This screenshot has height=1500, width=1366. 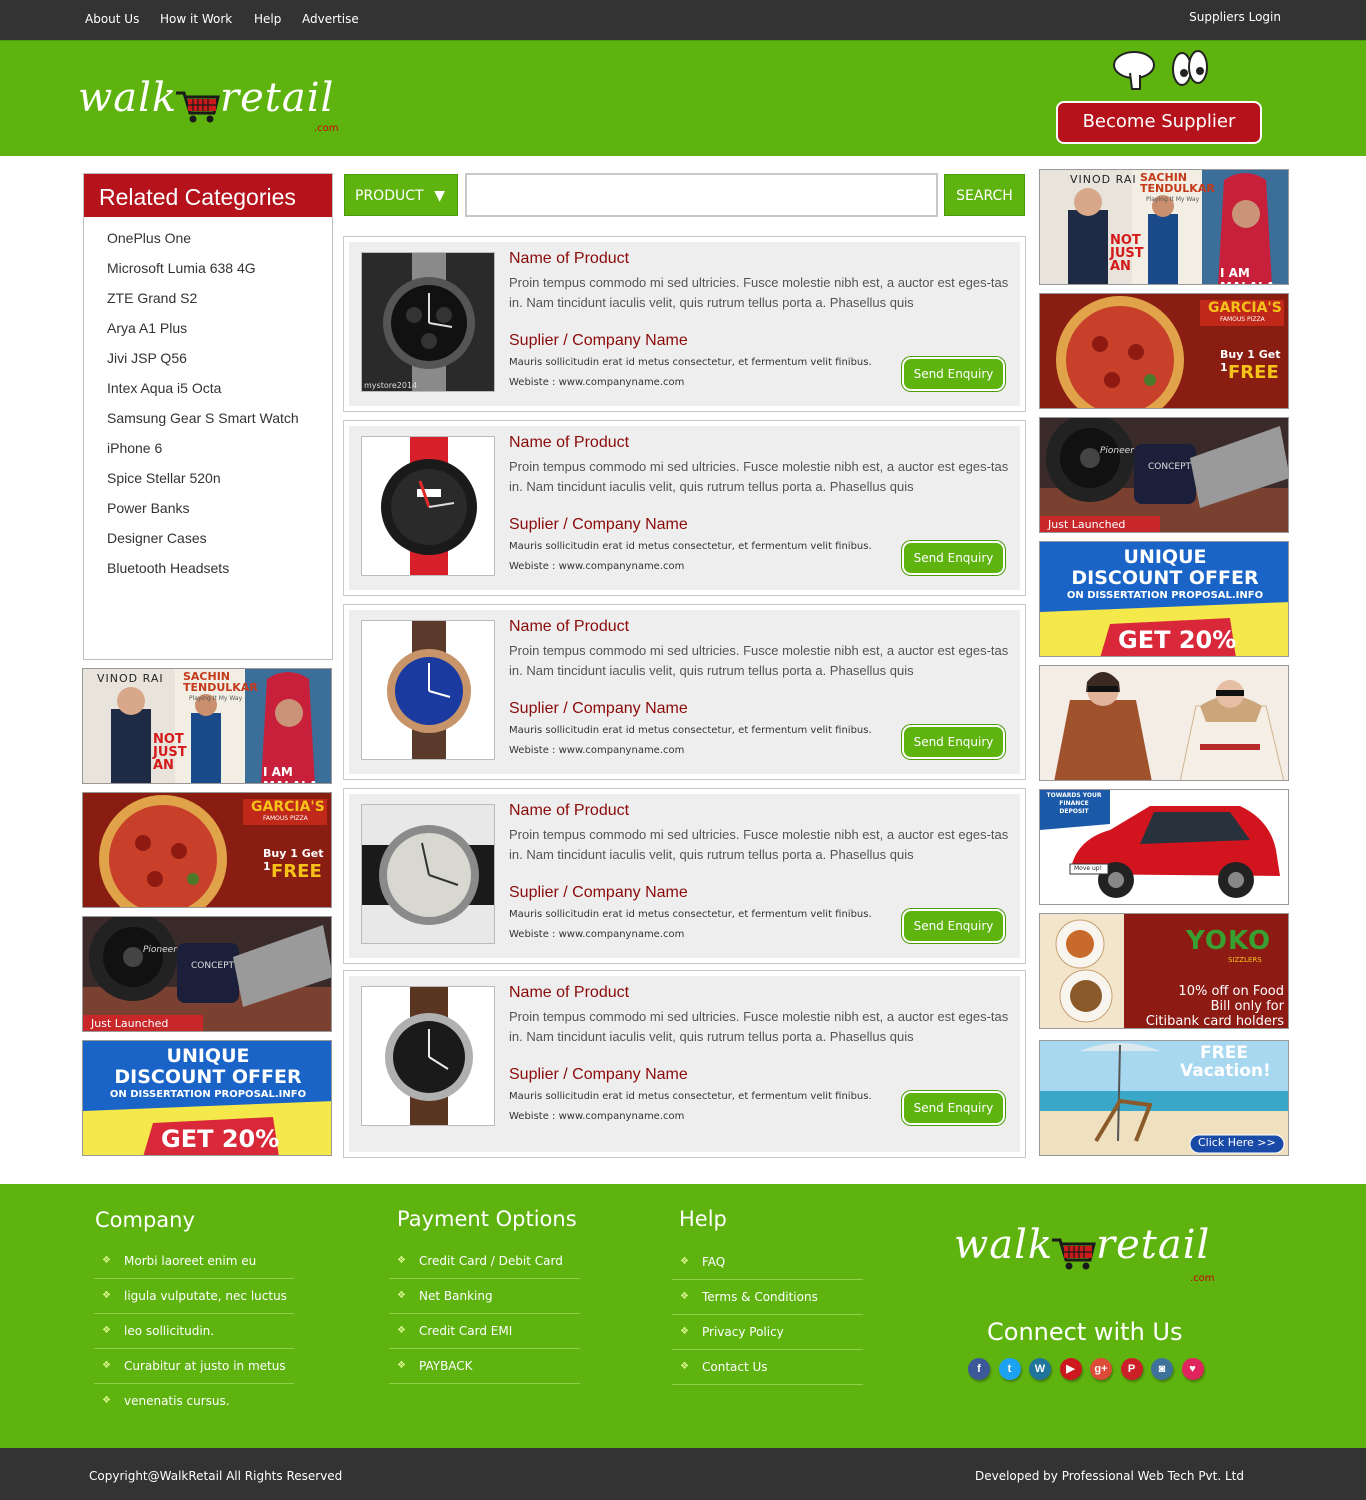 What do you see at coordinates (194, 1261) in the screenshot?
I see `footer-company-link: Morbi laoreet enim eu` at bounding box center [194, 1261].